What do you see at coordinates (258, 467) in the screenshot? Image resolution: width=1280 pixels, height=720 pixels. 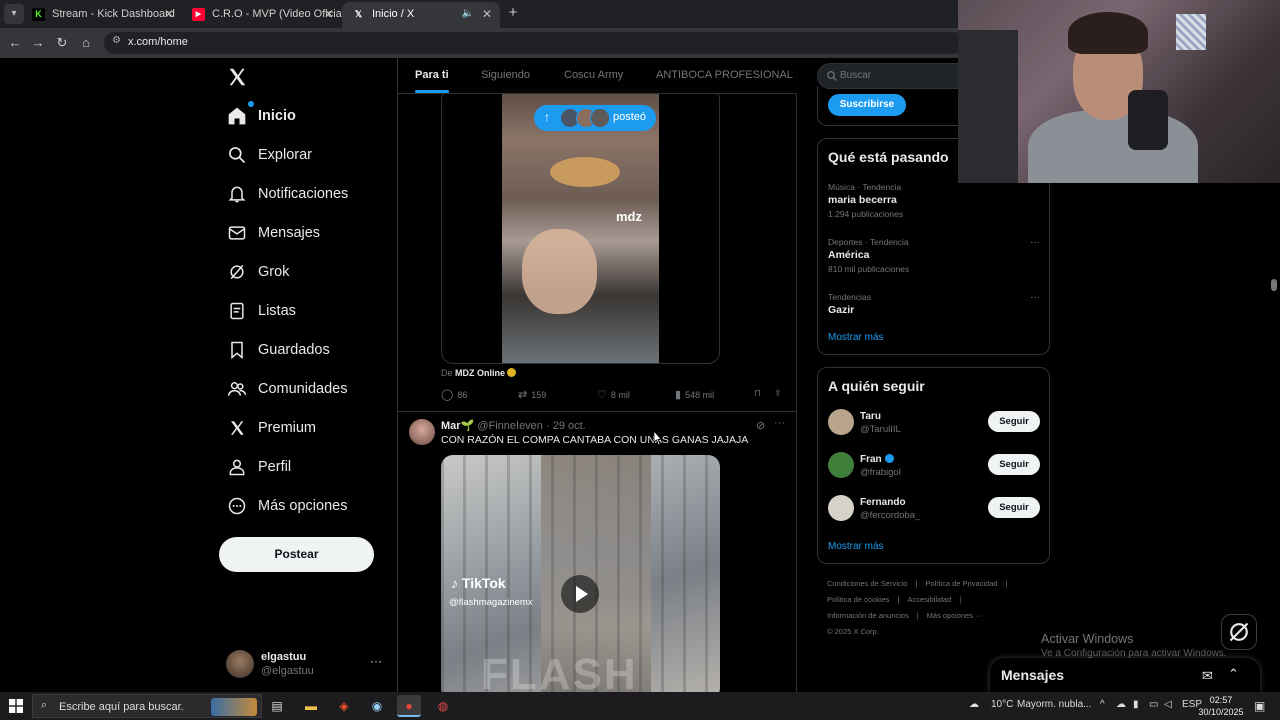 I see `sidebar-item-perfil: Perfil` at bounding box center [258, 467].